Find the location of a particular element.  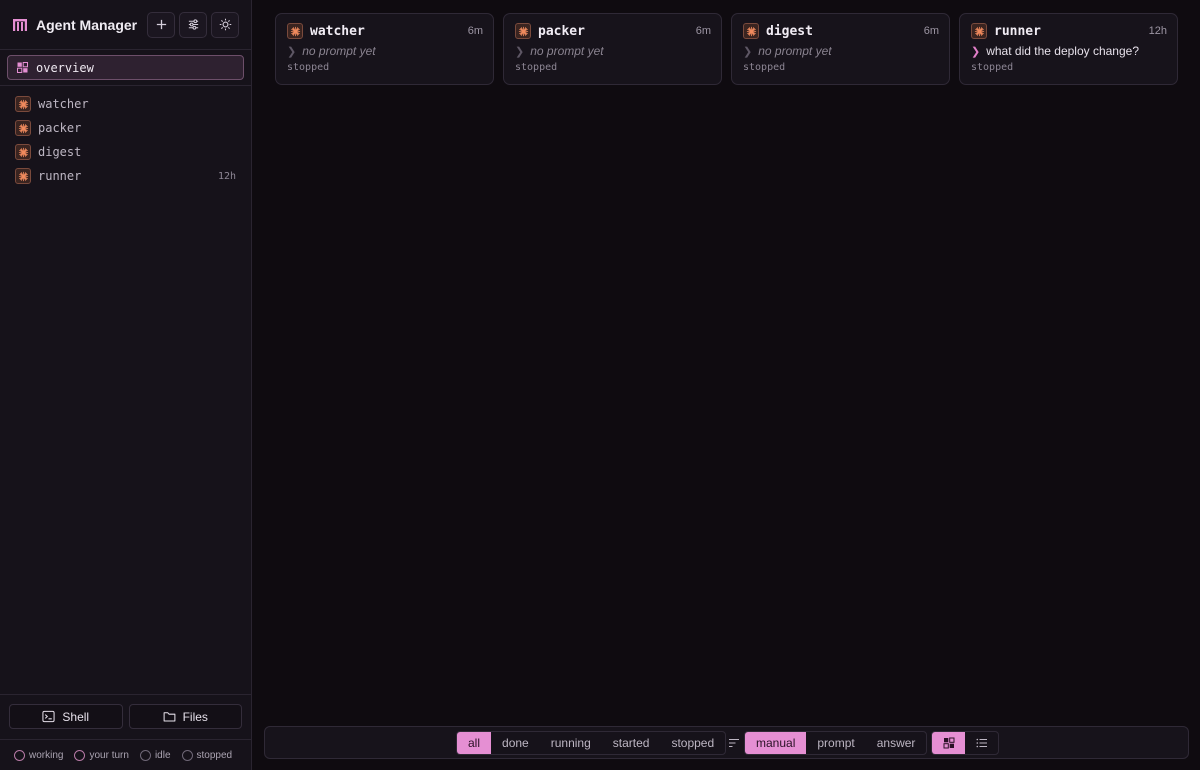

files-button: Files is located at coordinates (185, 716).